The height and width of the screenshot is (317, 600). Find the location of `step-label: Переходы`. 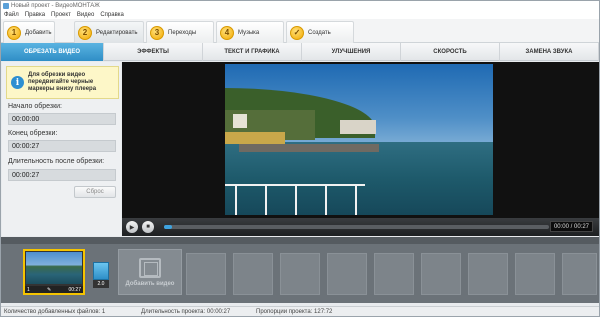

step-label: Переходы is located at coordinates (182, 32).